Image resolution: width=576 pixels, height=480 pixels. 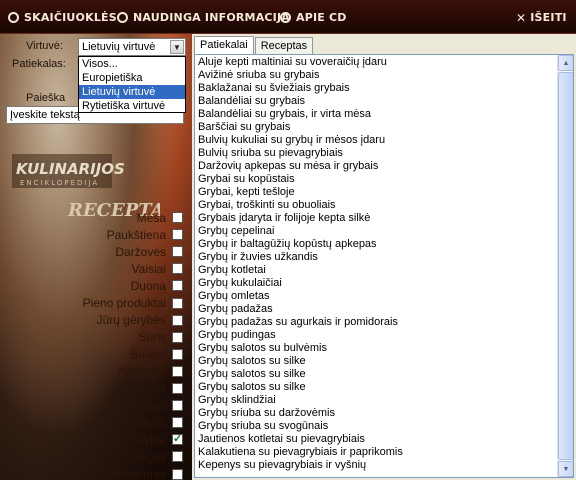 I want to click on menu-useful-info: NAUDINGA INFORMACIJA, so click(x=203, y=17).